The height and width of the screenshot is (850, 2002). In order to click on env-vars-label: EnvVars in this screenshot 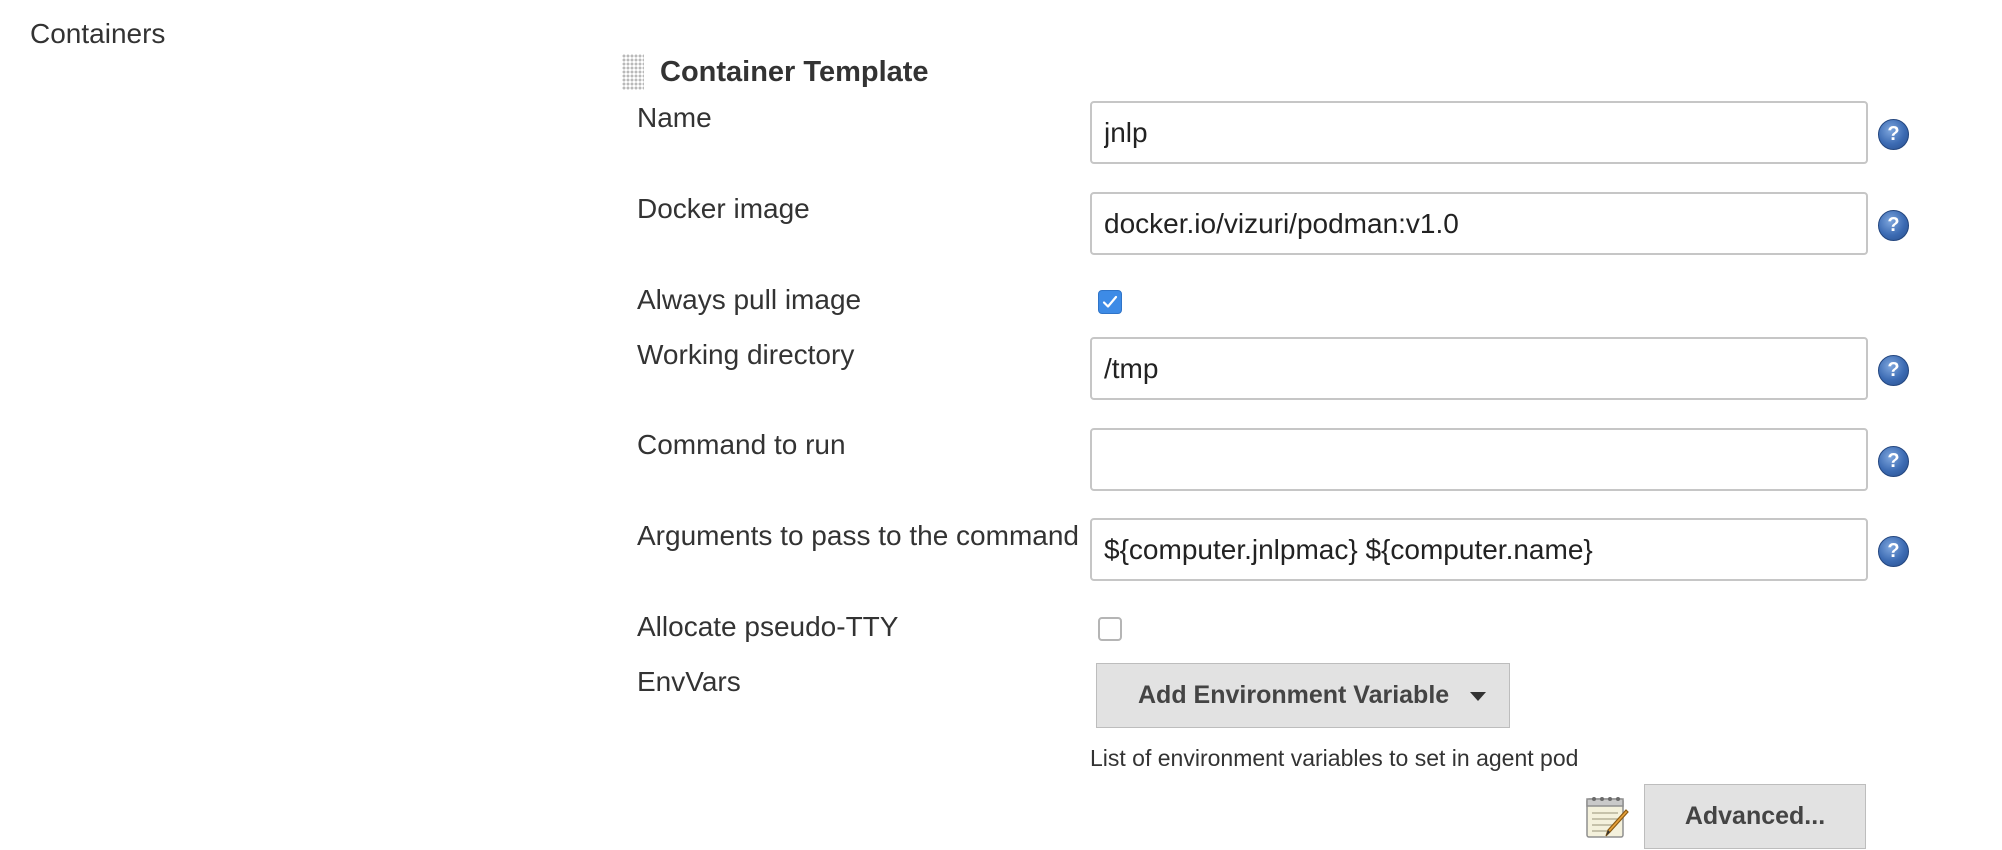, I will do `click(689, 681)`.